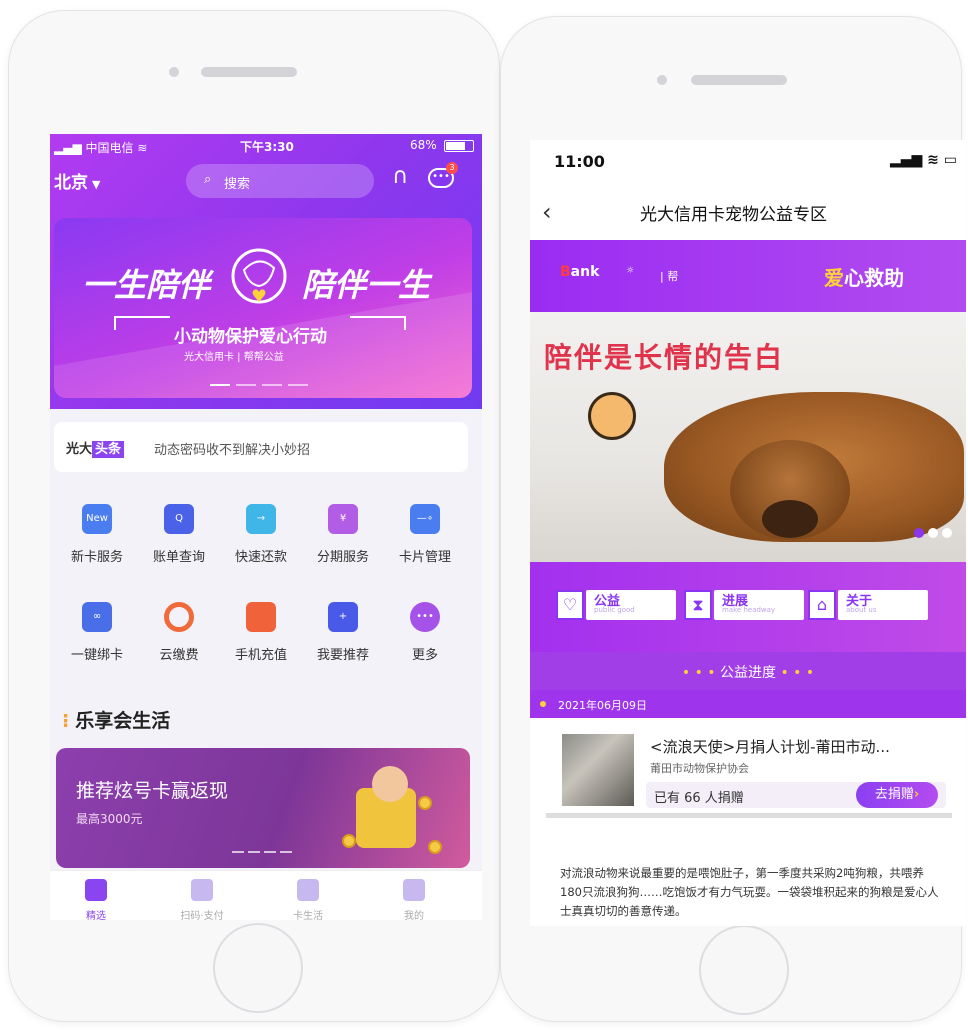  I want to click on service-item: 云缴费, so click(179, 632).